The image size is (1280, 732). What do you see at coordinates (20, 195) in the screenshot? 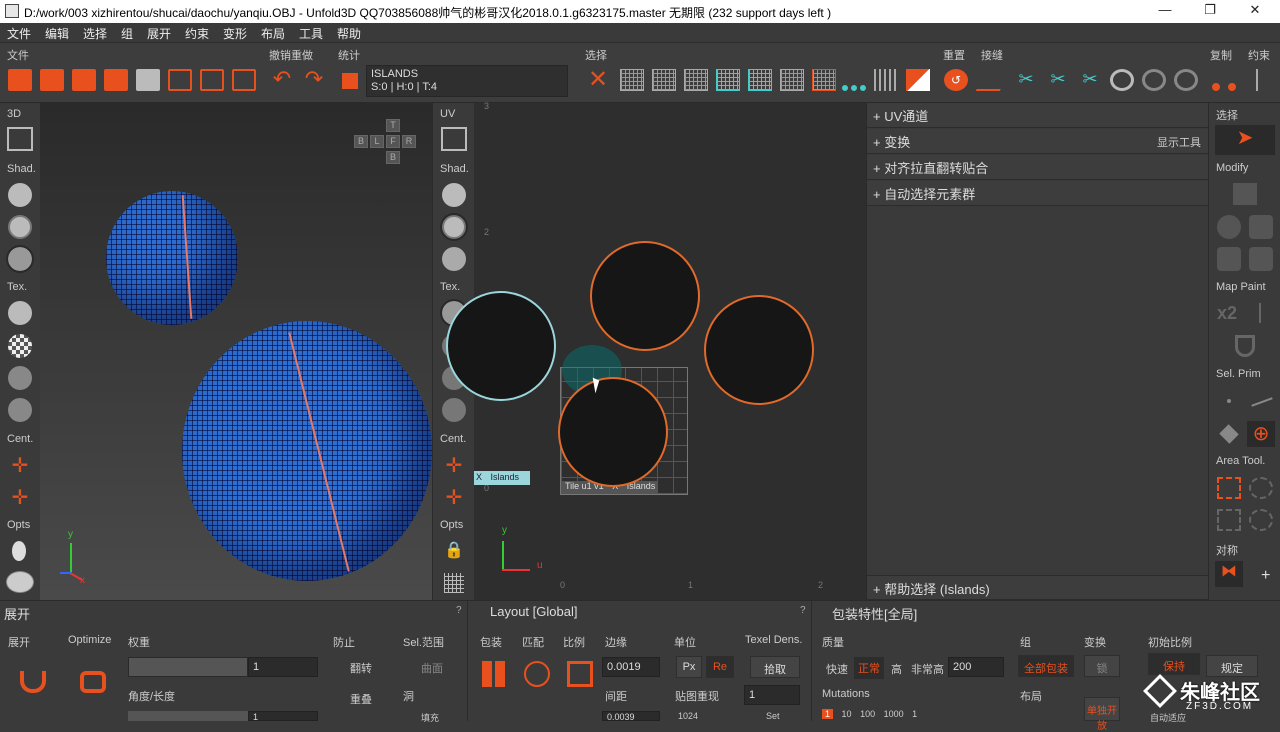
I see `shade-solid-icon` at bounding box center [20, 195].